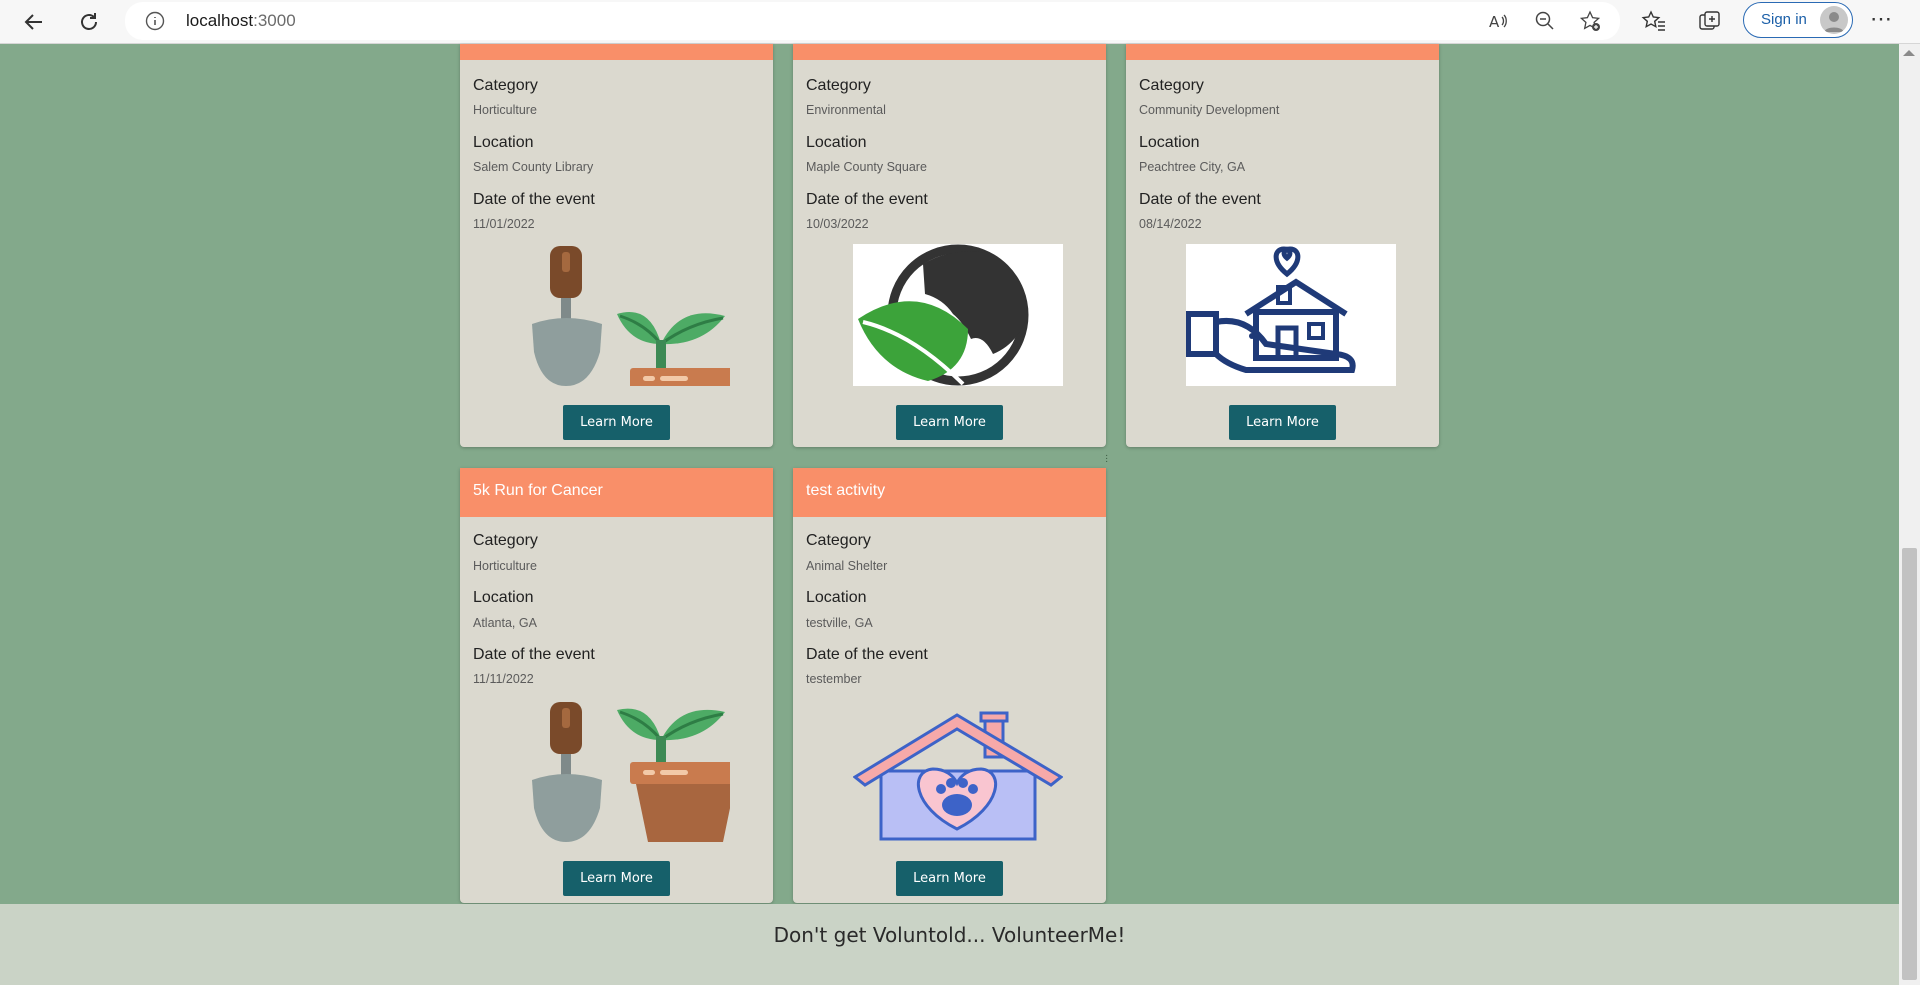 The image size is (1920, 985). Describe the element at coordinates (872, 21) in the screenshot. I see `address-bar: localhost:3000 A` at that location.